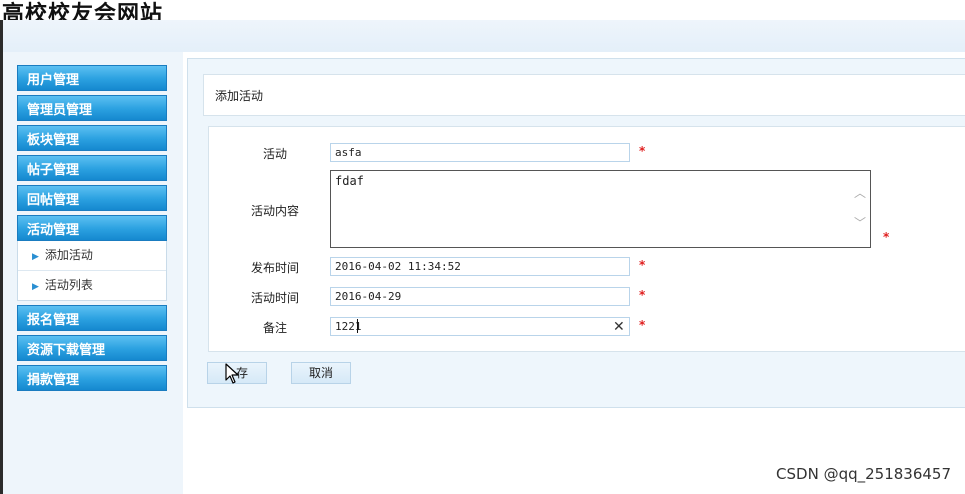 The width and height of the screenshot is (965, 494). I want to click on remark-input: 1221, so click(480, 326).